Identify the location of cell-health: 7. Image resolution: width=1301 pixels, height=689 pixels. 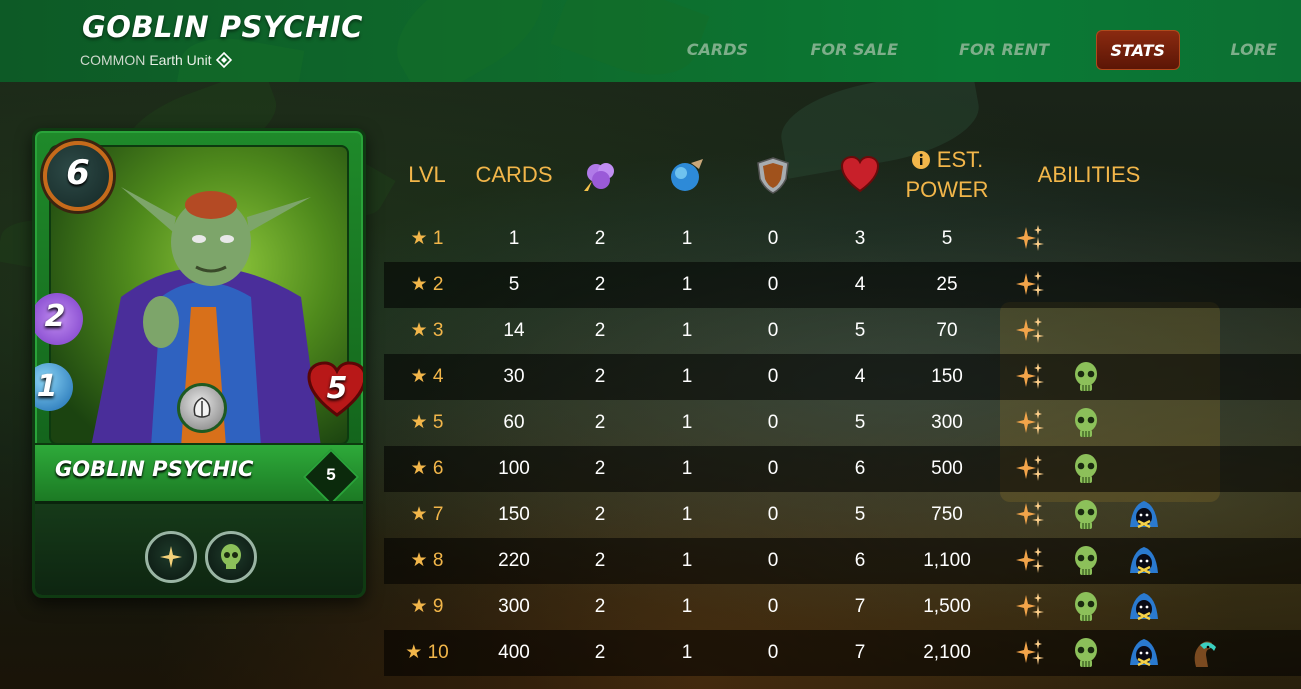
(860, 606).